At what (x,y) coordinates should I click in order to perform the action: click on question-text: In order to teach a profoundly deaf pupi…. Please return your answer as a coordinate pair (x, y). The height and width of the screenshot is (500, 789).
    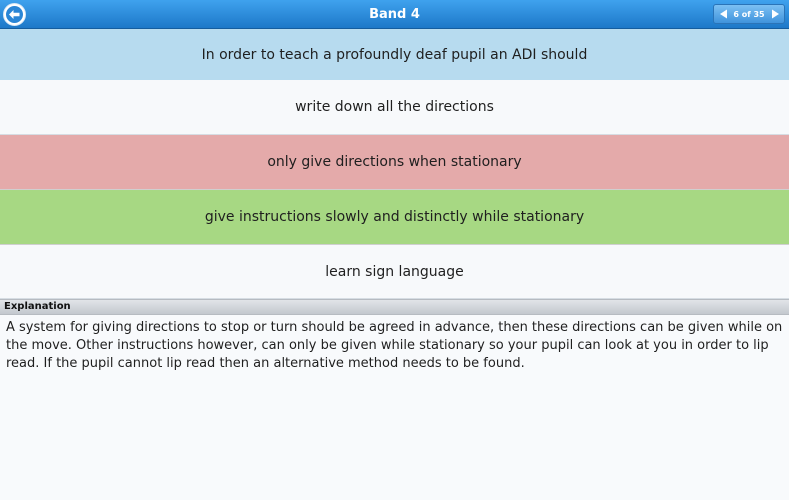
    Looking at the image, I should click on (394, 54).